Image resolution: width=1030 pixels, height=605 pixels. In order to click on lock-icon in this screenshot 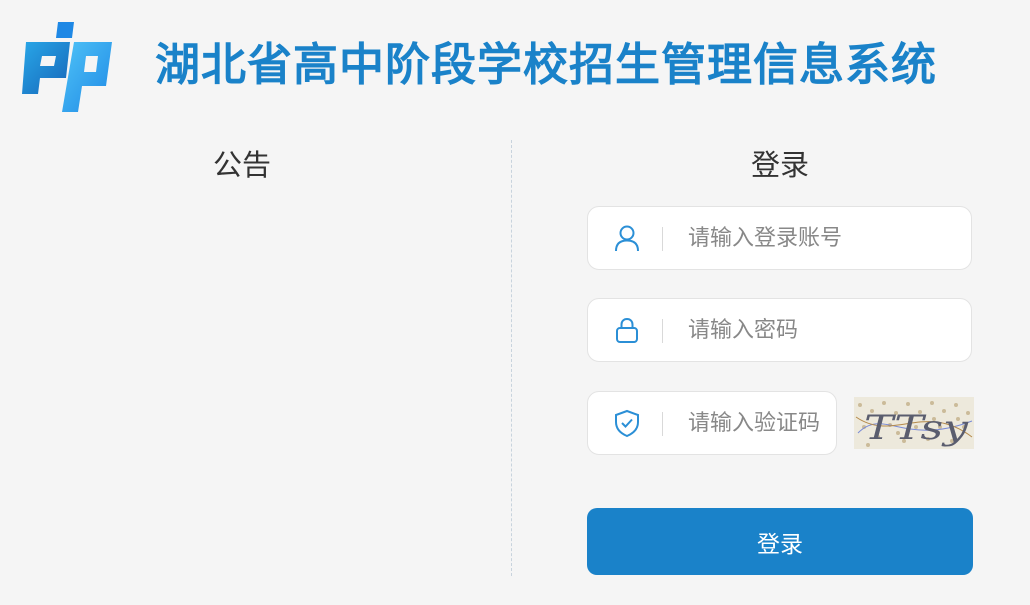, I will do `click(627, 330)`.